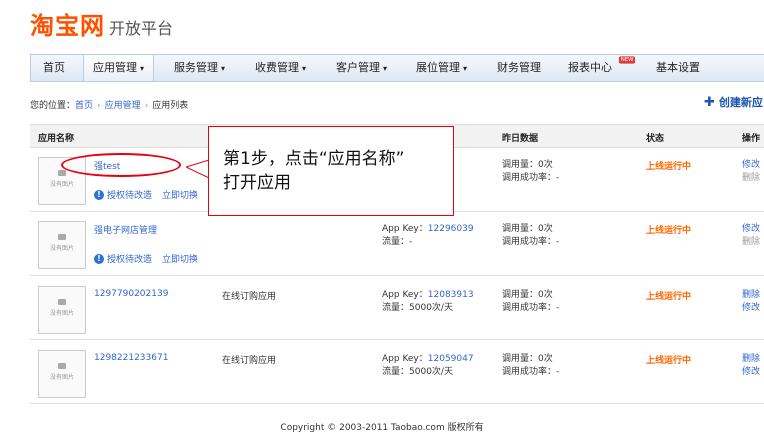 The image size is (764, 442). I want to click on nav-booth-management: 展位管理 ▾, so click(441, 68).